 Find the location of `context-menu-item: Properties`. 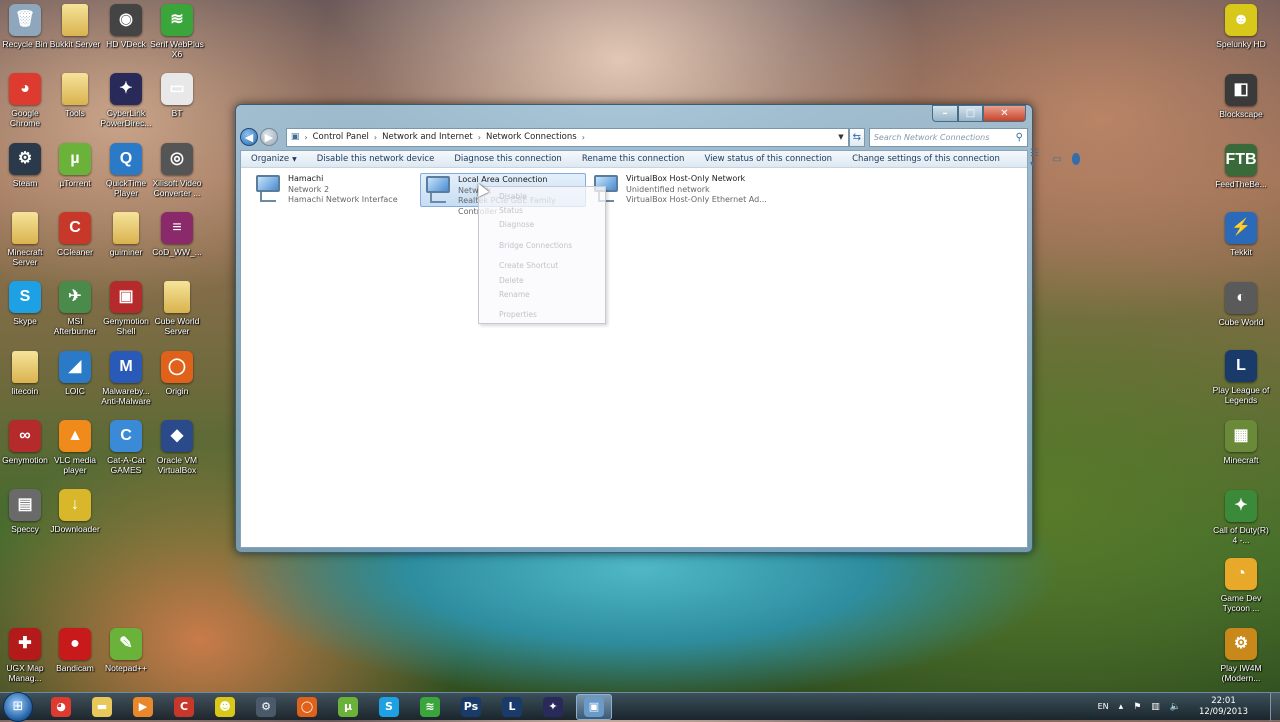

context-menu-item: Properties is located at coordinates (518, 314).